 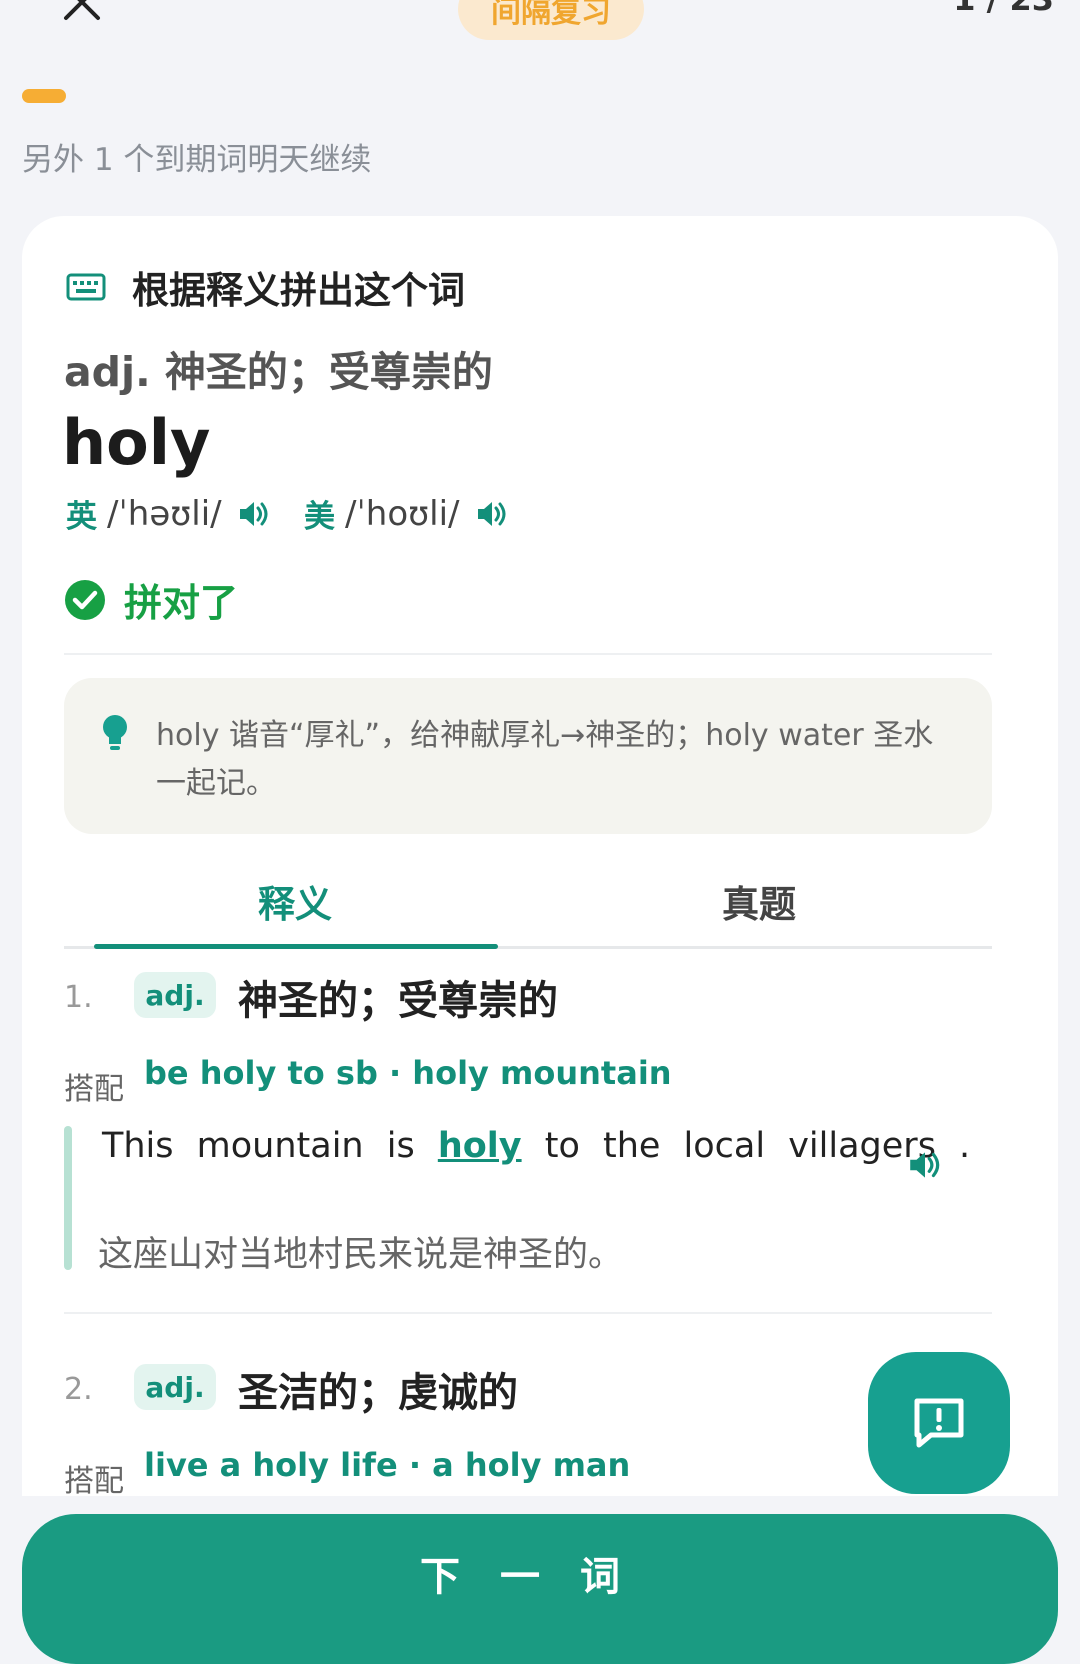 I want to click on keyboard-icon, so click(x=86, y=287).